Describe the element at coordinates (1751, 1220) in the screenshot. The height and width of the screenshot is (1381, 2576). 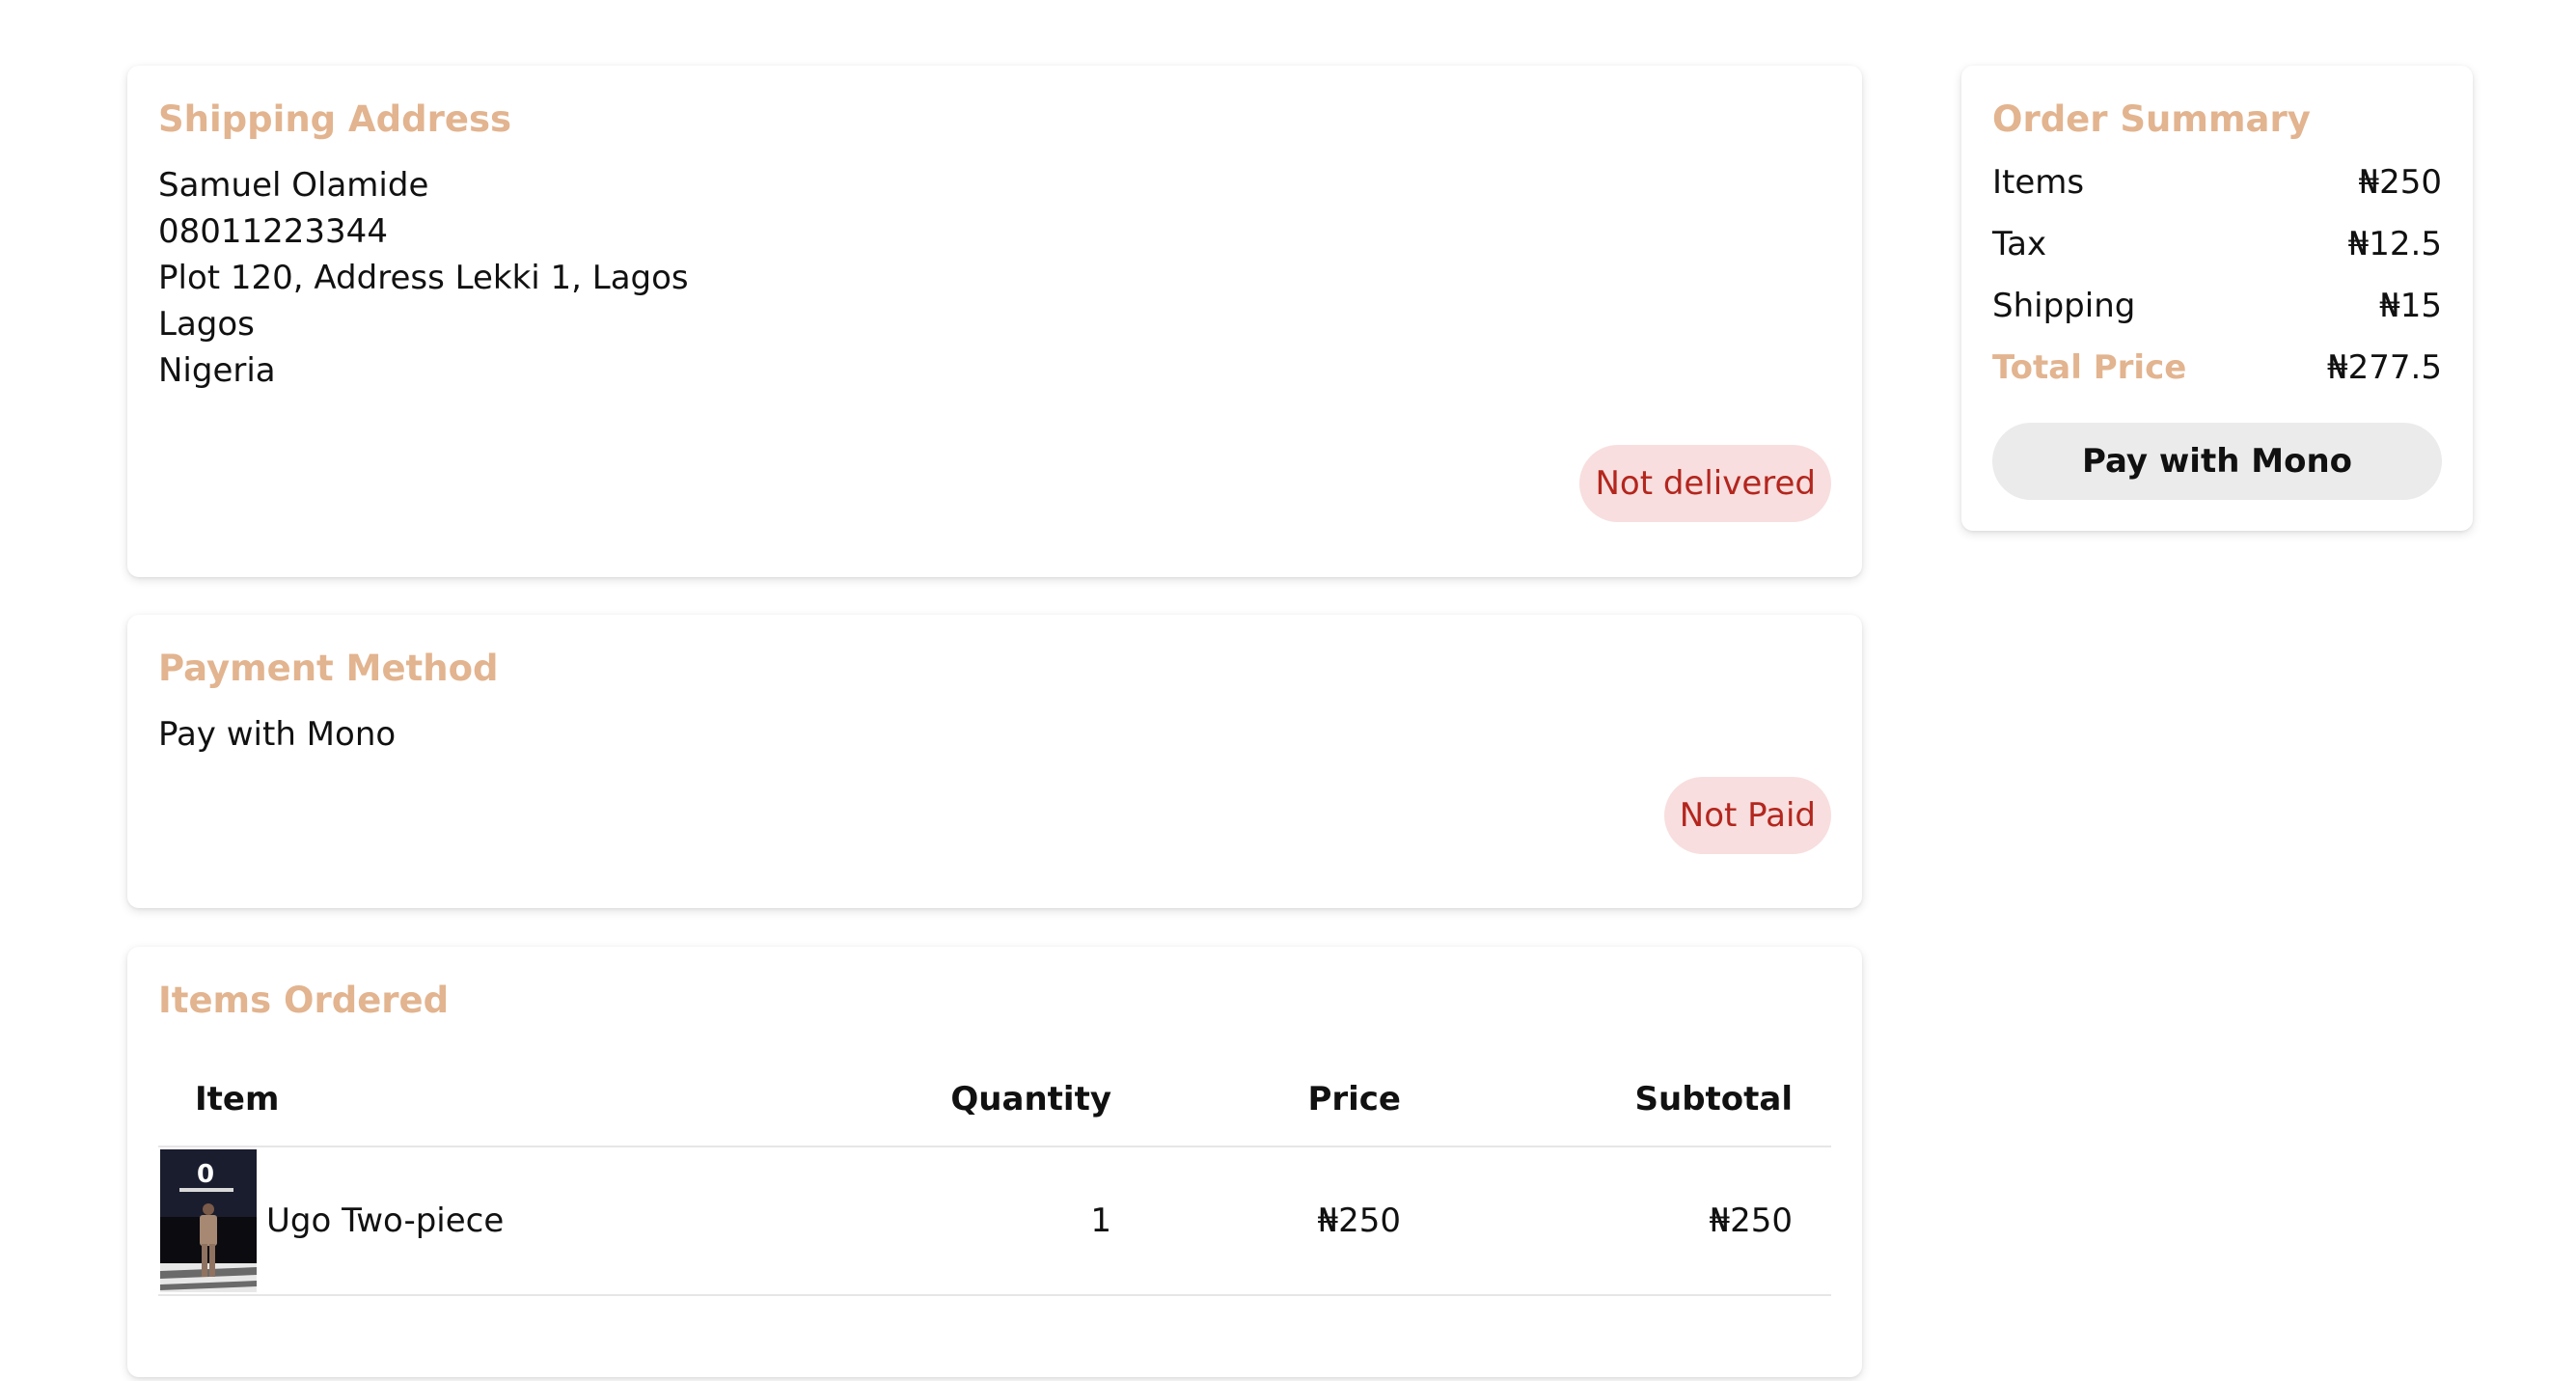
I see `item-subtotal: ₦250` at that location.